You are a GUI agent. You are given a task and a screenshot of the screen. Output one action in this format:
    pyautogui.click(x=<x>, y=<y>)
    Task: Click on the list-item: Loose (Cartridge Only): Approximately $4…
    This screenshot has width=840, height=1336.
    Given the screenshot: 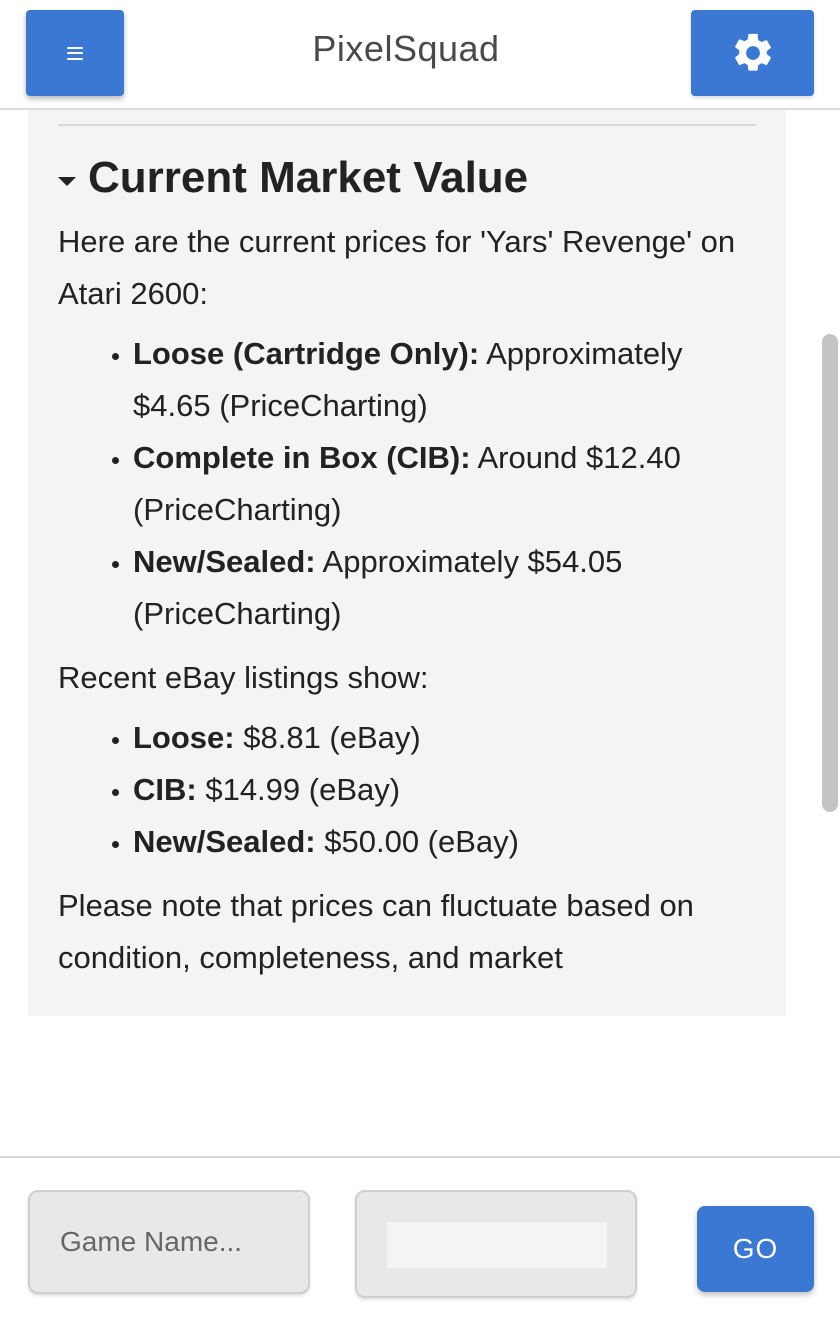 What is the action you would take?
    pyautogui.click(x=445, y=380)
    